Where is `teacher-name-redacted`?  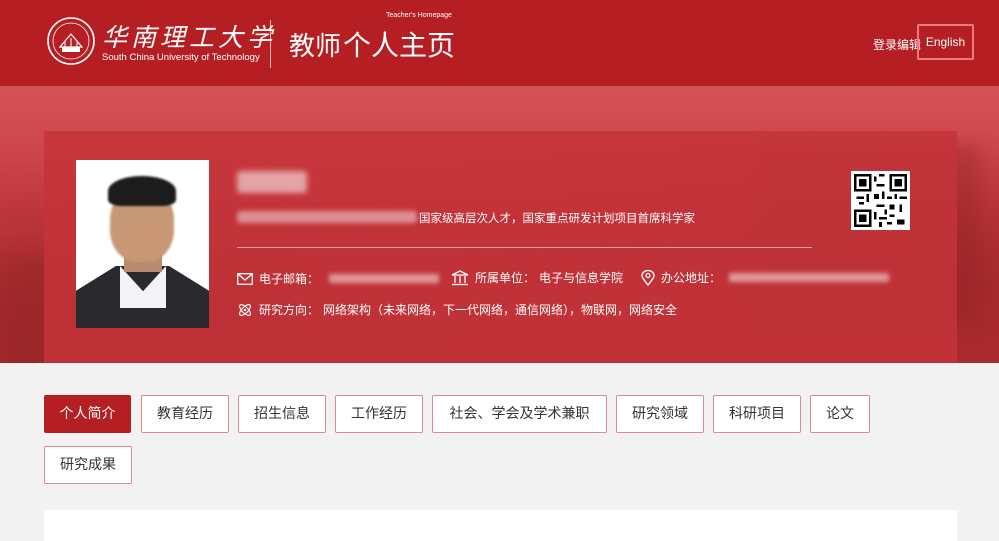
teacher-name-redacted is located at coordinates (272, 182).